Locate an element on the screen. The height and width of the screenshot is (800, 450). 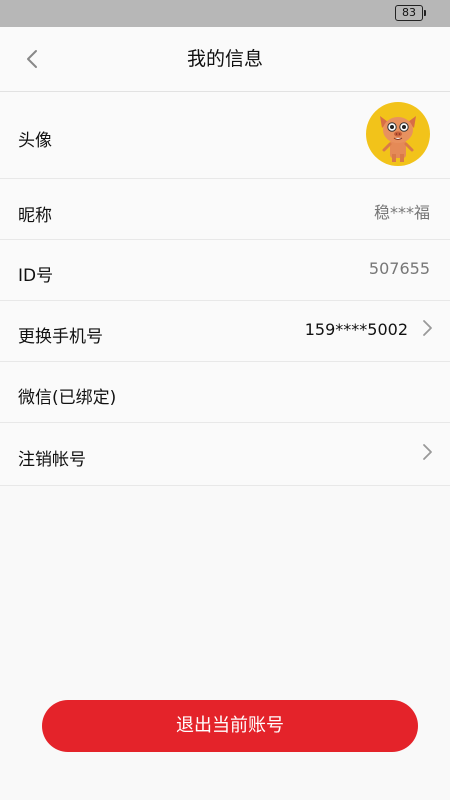
page-title: 我的信息 is located at coordinates (224, 59).